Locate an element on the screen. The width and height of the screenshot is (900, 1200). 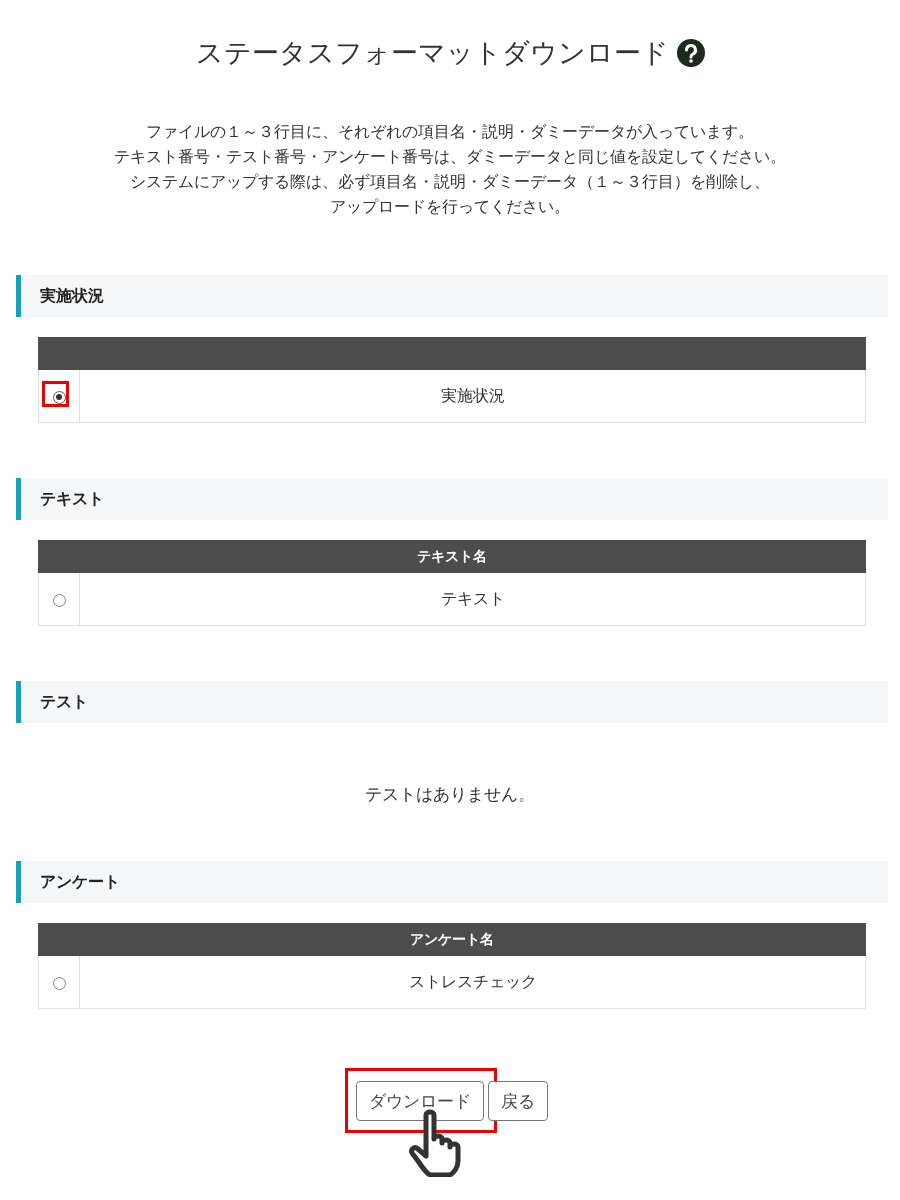
help-icon is located at coordinates (690, 53).